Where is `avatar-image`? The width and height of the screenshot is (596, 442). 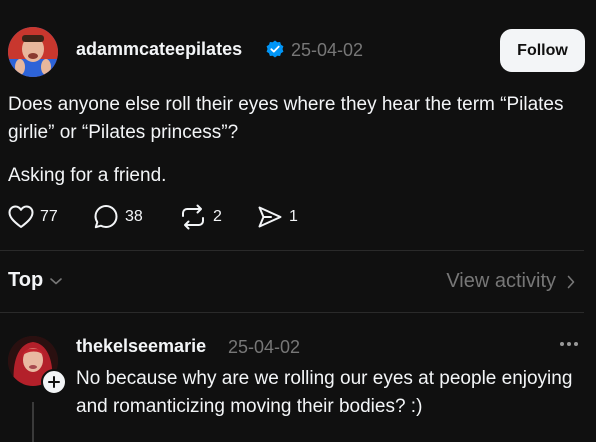
avatar-image is located at coordinates (33, 52).